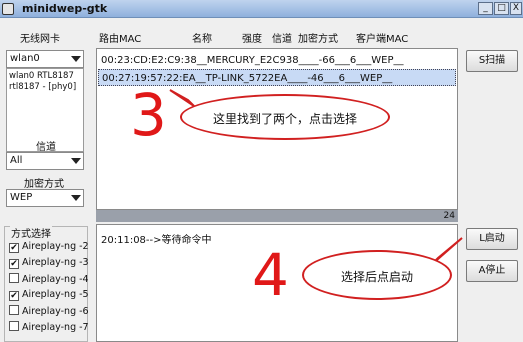  Describe the element at coordinates (270, 275) in the screenshot. I see `step-4-number: 4` at that location.